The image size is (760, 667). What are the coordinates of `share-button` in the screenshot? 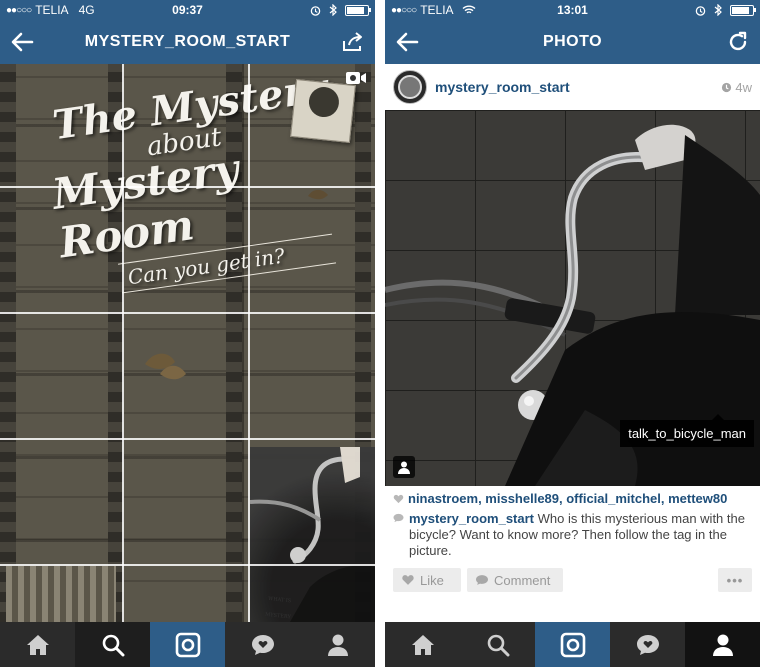 It's located at (353, 42).